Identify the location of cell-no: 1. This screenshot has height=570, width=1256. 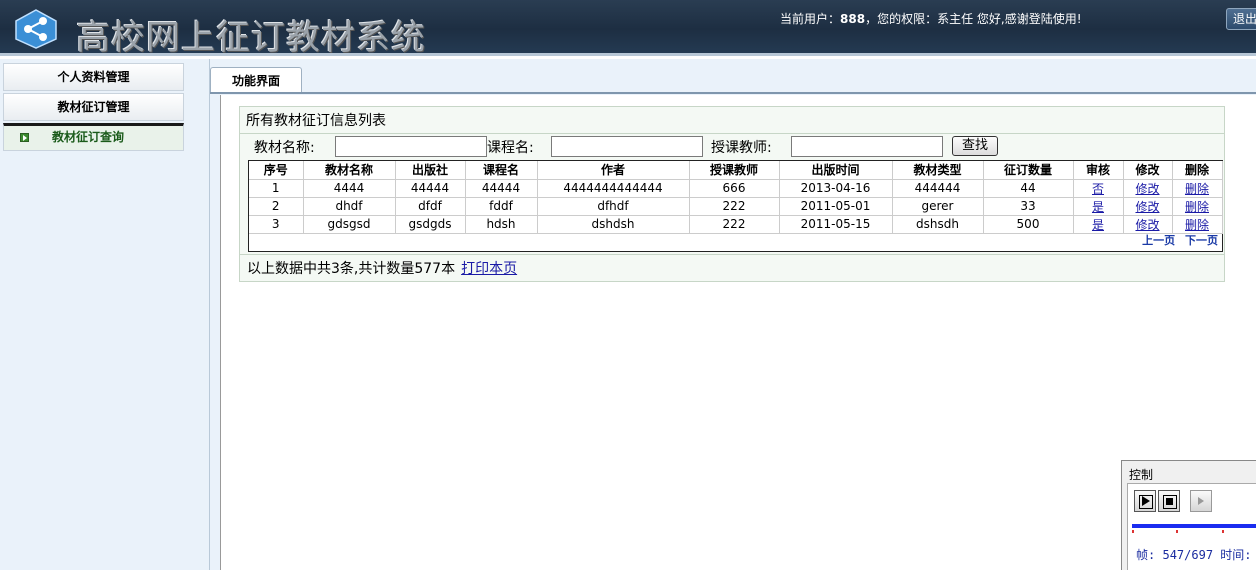
(276, 188).